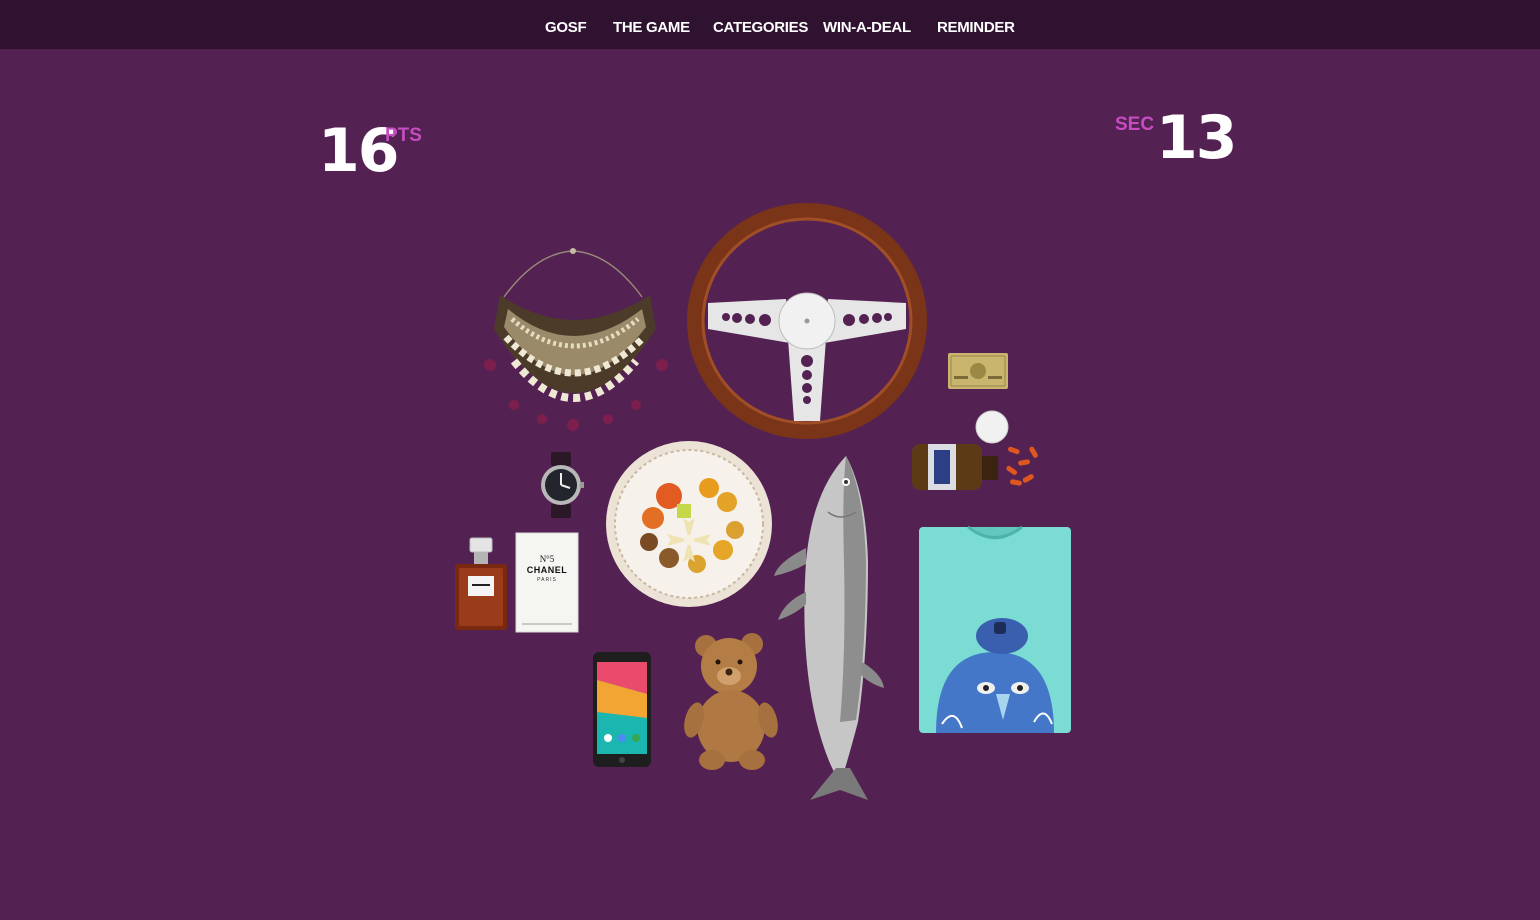 The width and height of the screenshot is (1540, 920). Describe the element at coordinates (547, 559) in the screenshot. I see `perfume-box-number: N°5` at that location.